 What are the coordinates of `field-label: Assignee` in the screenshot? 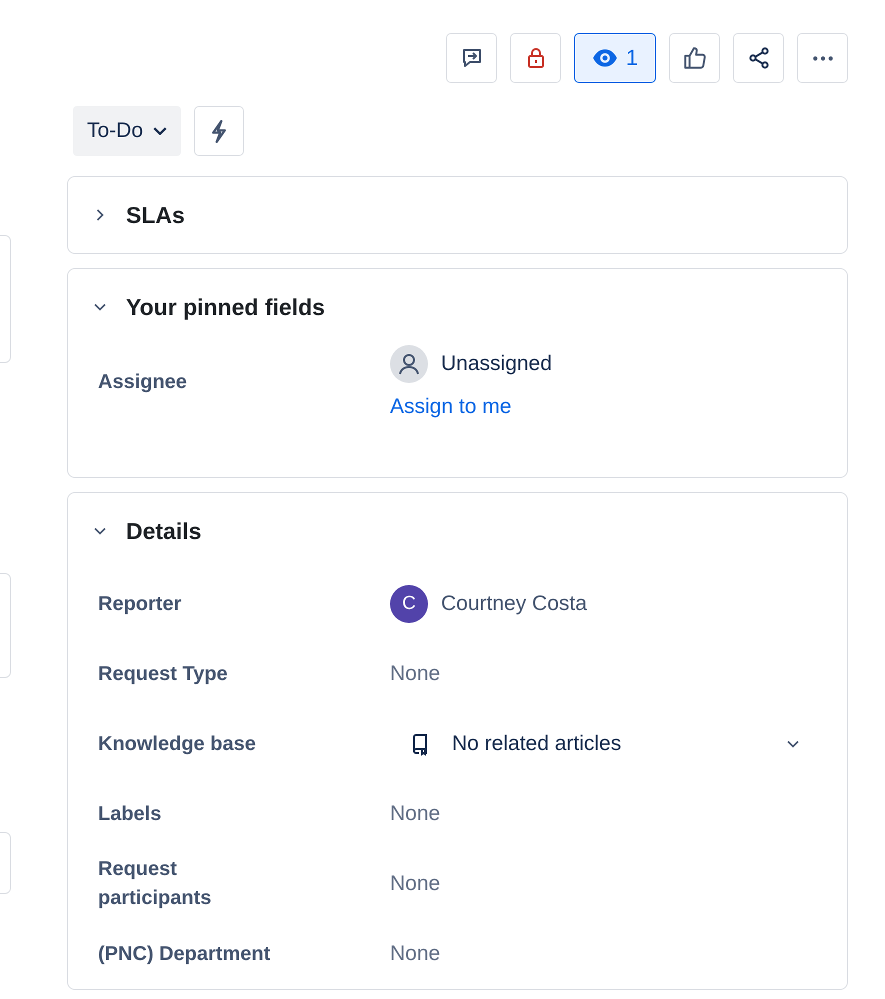 It's located at (143, 382).